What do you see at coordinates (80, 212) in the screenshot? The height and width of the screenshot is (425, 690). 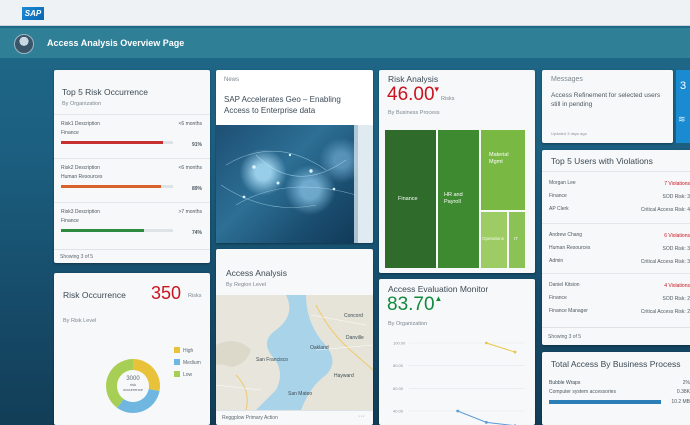 I see `risk-description: Risk3 Description` at bounding box center [80, 212].